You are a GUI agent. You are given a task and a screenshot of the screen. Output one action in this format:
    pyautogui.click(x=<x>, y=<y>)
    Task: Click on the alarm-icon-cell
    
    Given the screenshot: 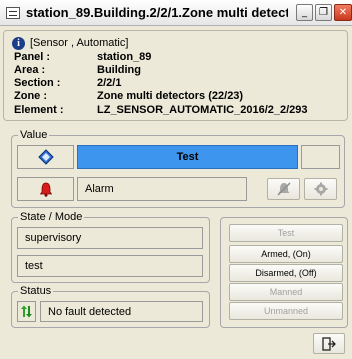 What is the action you would take?
    pyautogui.click(x=45, y=189)
    